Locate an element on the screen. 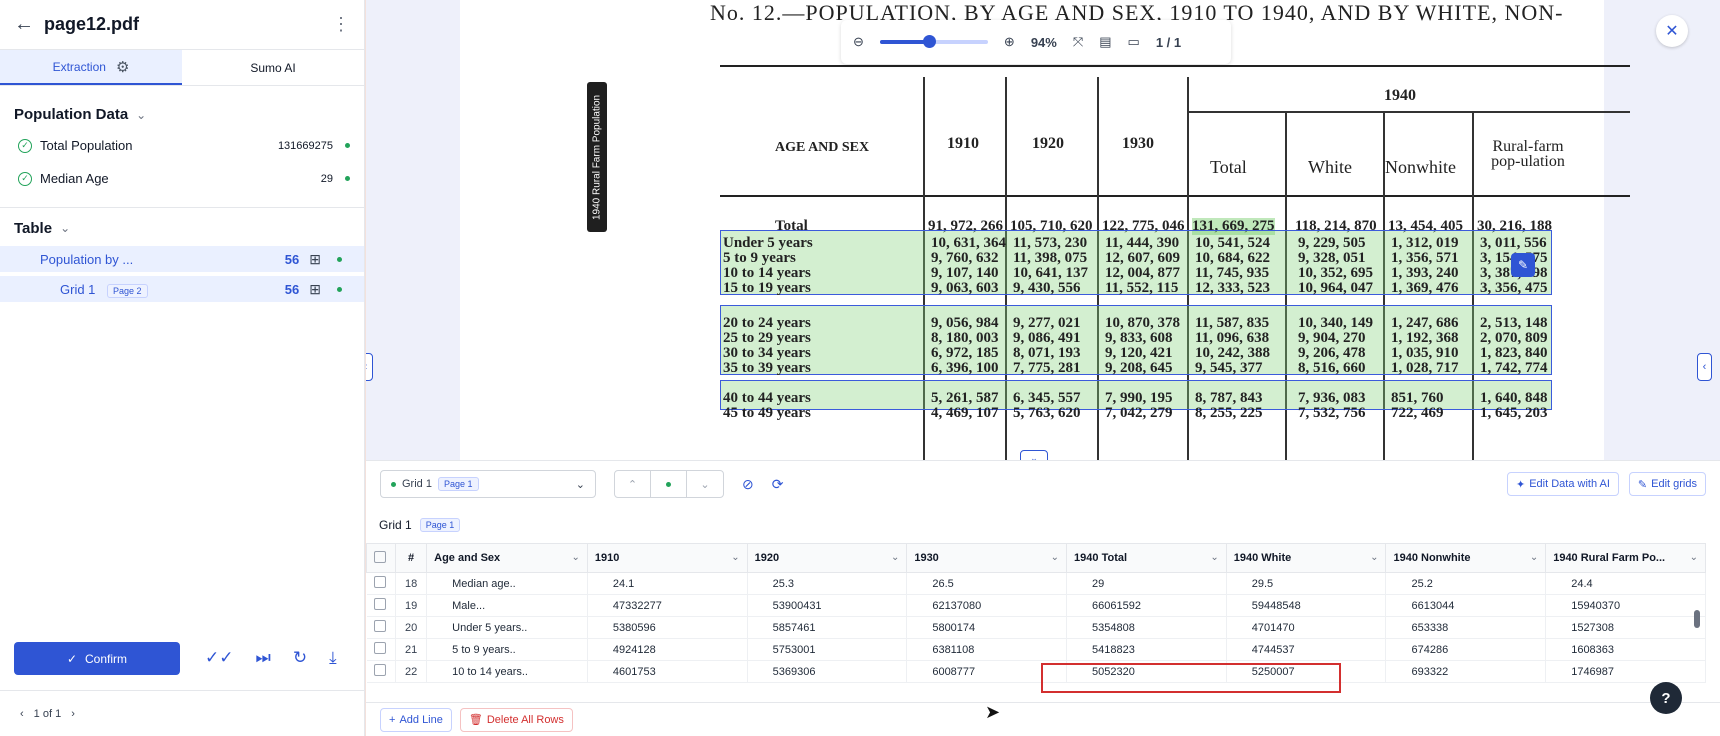 The width and height of the screenshot is (1720, 736). prev-page-icon: ‹ is located at coordinates (22, 714).